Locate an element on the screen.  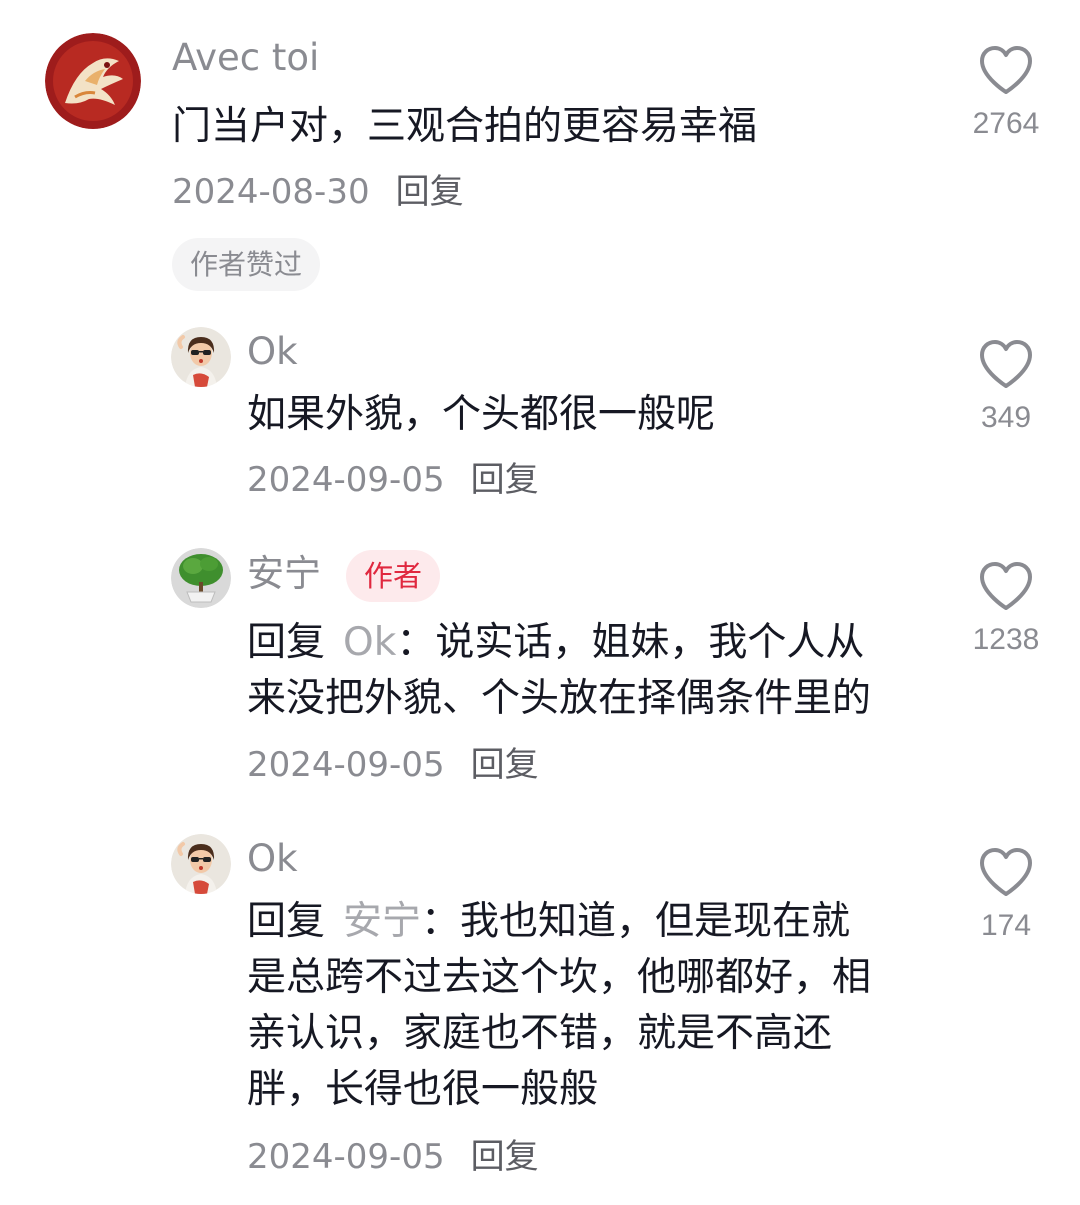
comment-text-line: 我也知道，但是现在就 is located at coordinates (655, 921).